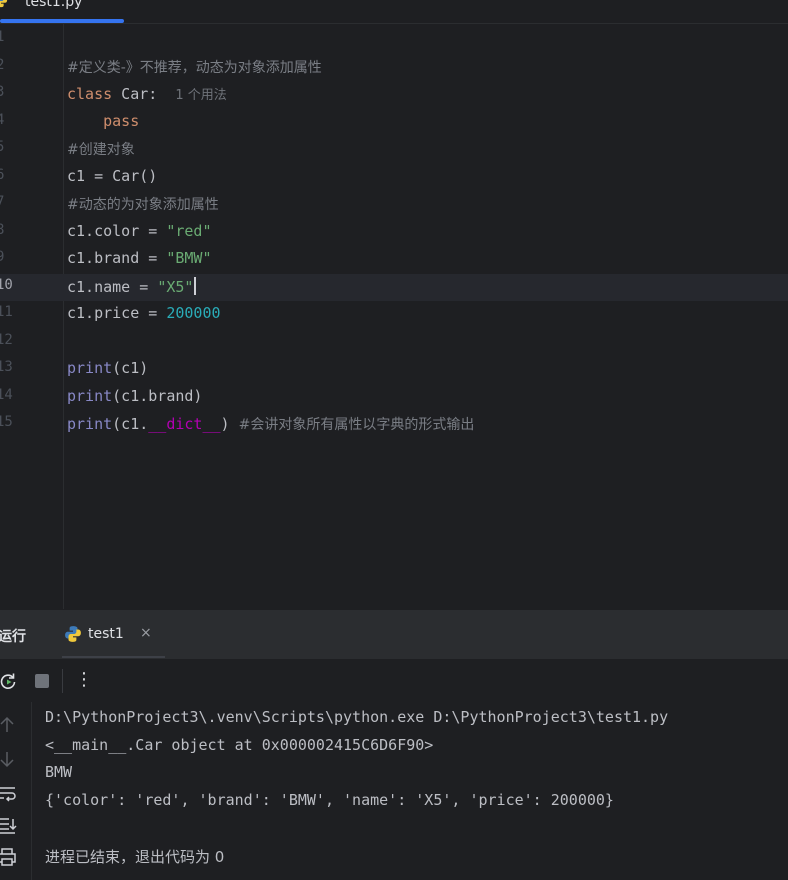  What do you see at coordinates (2, 229) in the screenshot?
I see `line-number: 8` at bounding box center [2, 229].